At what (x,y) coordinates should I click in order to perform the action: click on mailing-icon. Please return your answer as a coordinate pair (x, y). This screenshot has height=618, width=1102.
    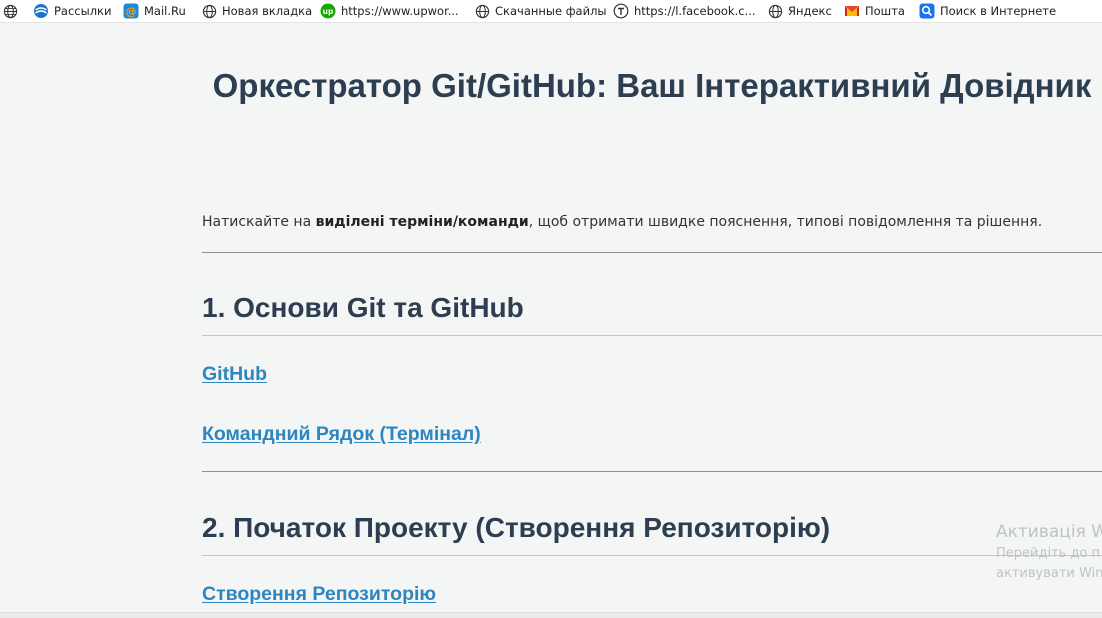
    Looking at the image, I should click on (41, 11).